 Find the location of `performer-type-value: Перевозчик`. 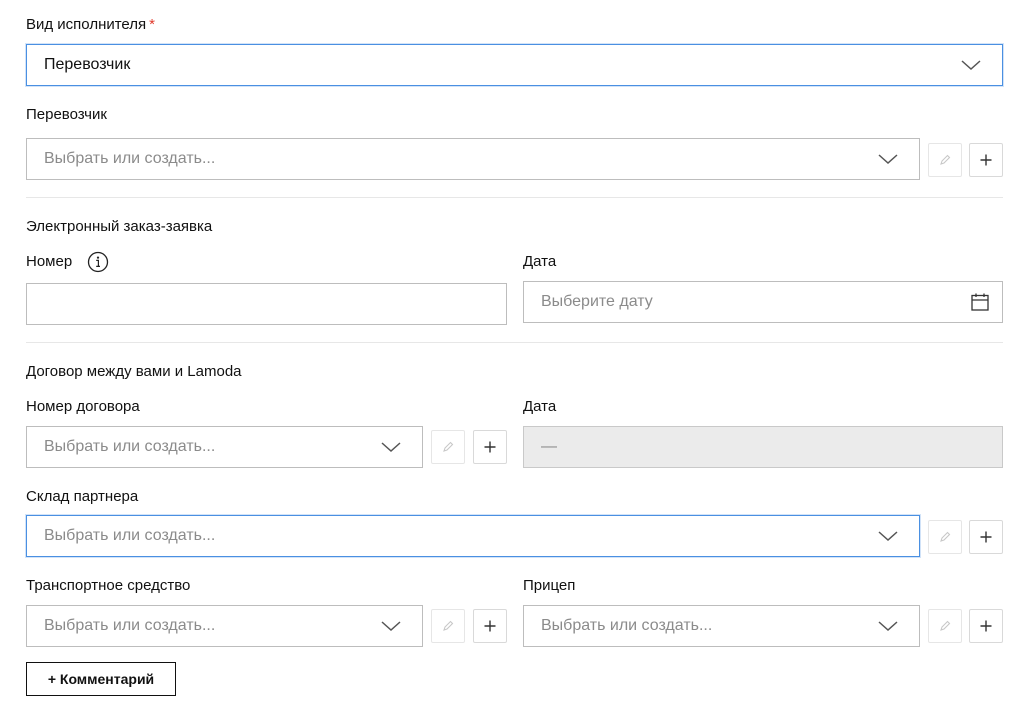

performer-type-value: Перевозчик is located at coordinates (87, 64).